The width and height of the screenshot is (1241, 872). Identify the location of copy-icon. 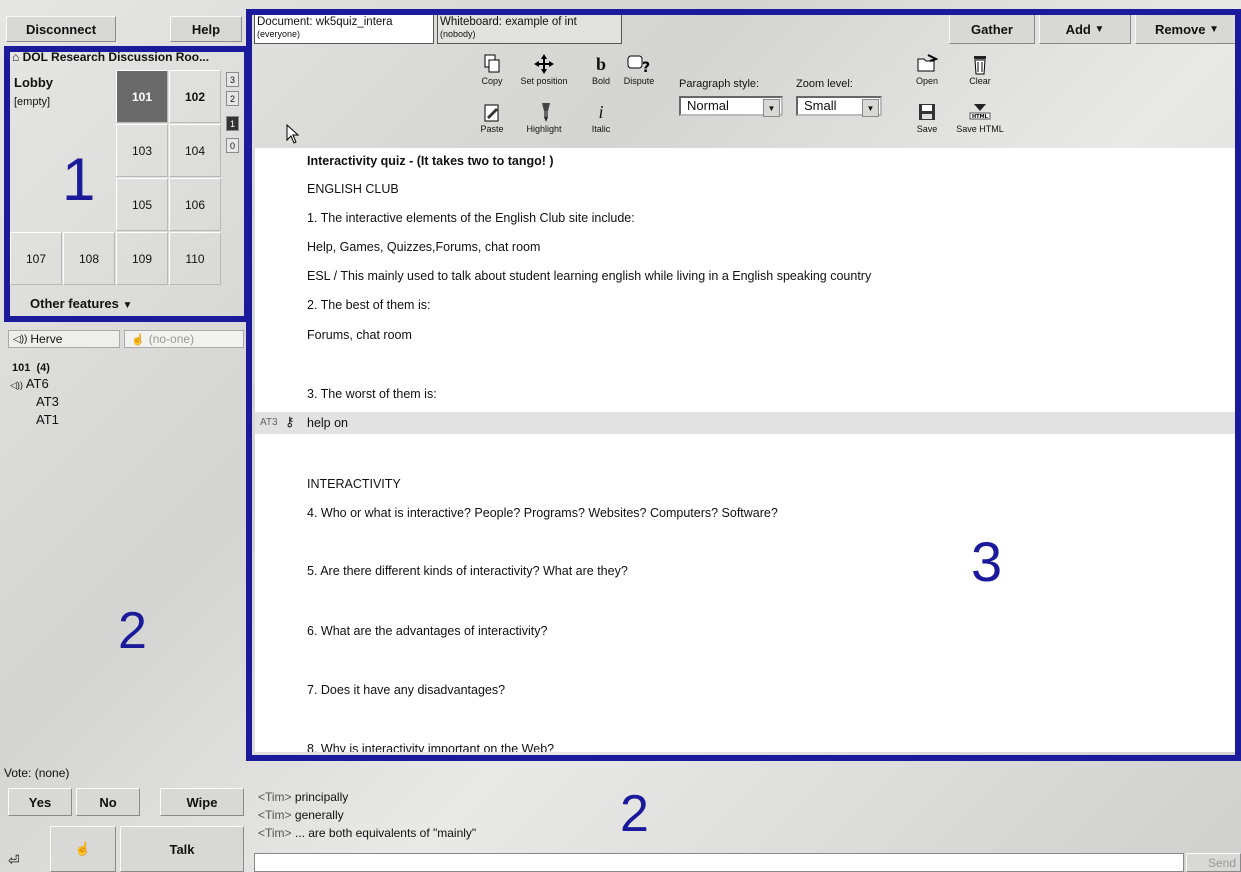
(492, 64).